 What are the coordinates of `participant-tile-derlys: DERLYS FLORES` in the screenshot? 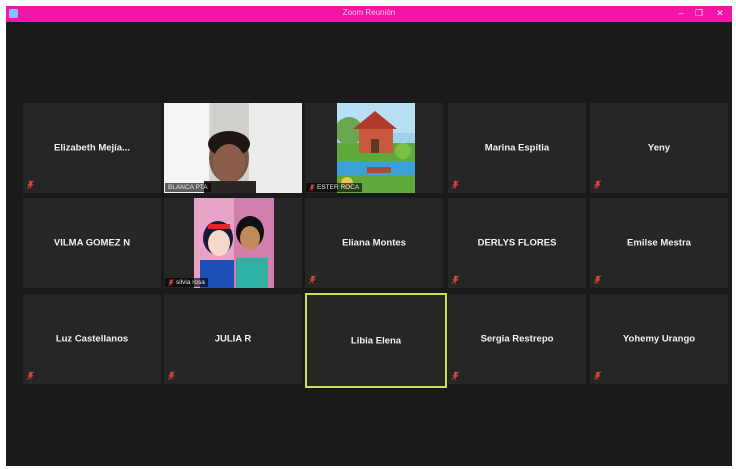 It's located at (517, 243).